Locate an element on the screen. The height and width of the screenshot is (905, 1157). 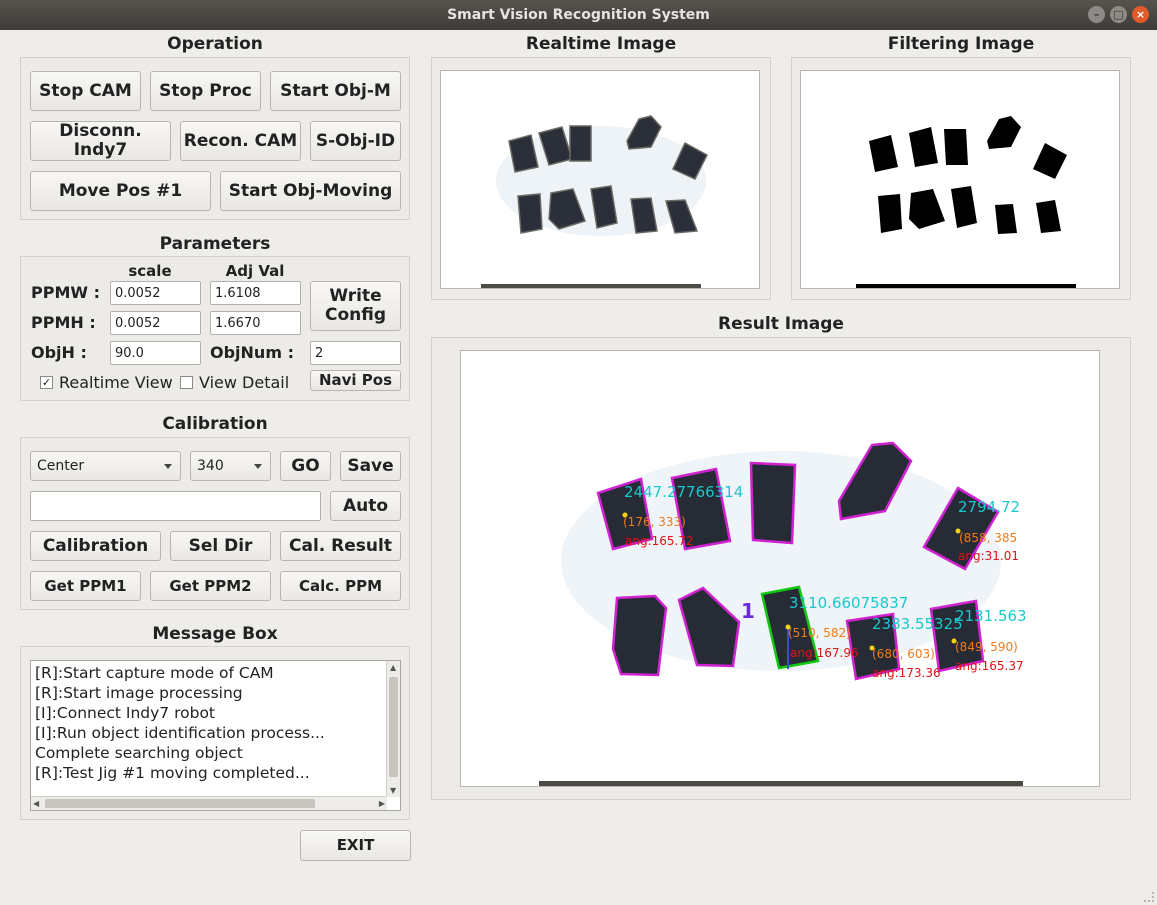
filtering-image-graphic is located at coordinates (966, 202).